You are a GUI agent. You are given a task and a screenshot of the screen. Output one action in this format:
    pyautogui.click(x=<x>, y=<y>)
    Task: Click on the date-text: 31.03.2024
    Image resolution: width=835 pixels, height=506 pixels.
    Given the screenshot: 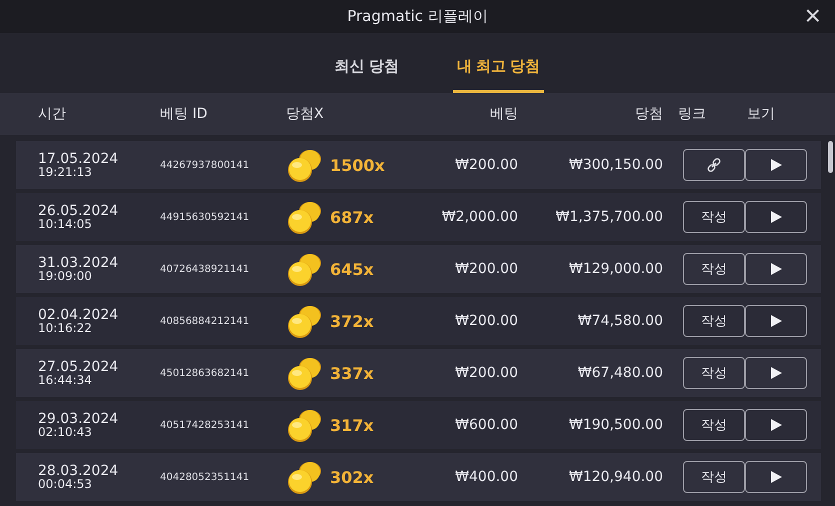 What is the action you would take?
    pyautogui.click(x=79, y=263)
    